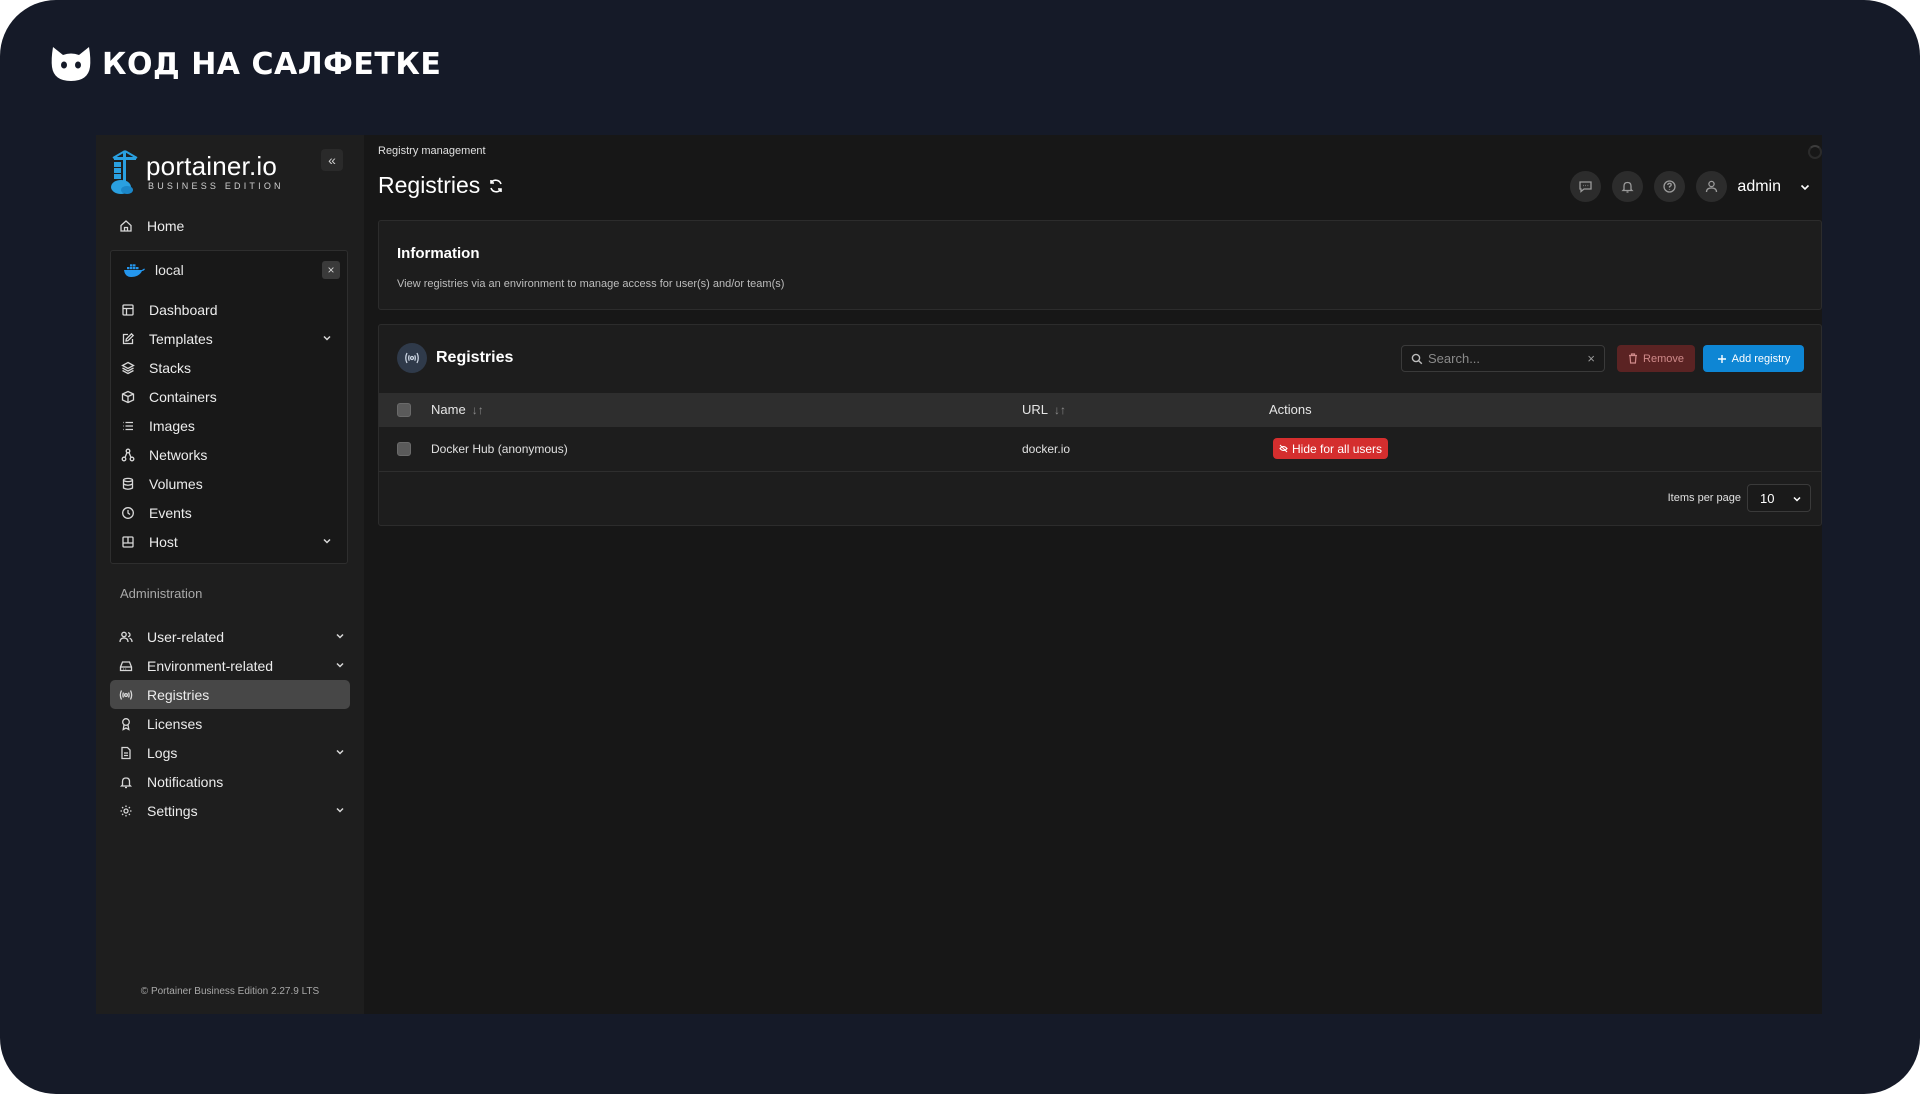  What do you see at coordinates (1283, 448) in the screenshot?
I see `eye-off-icon` at bounding box center [1283, 448].